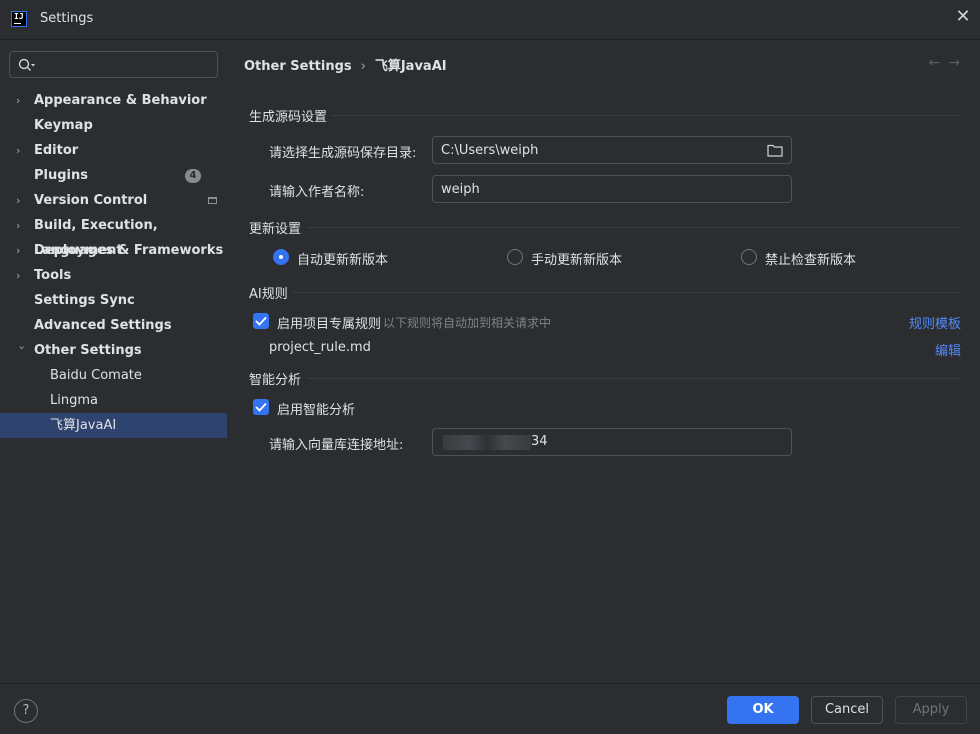  What do you see at coordinates (596, 189) in the screenshot?
I see `author-input` at bounding box center [596, 189].